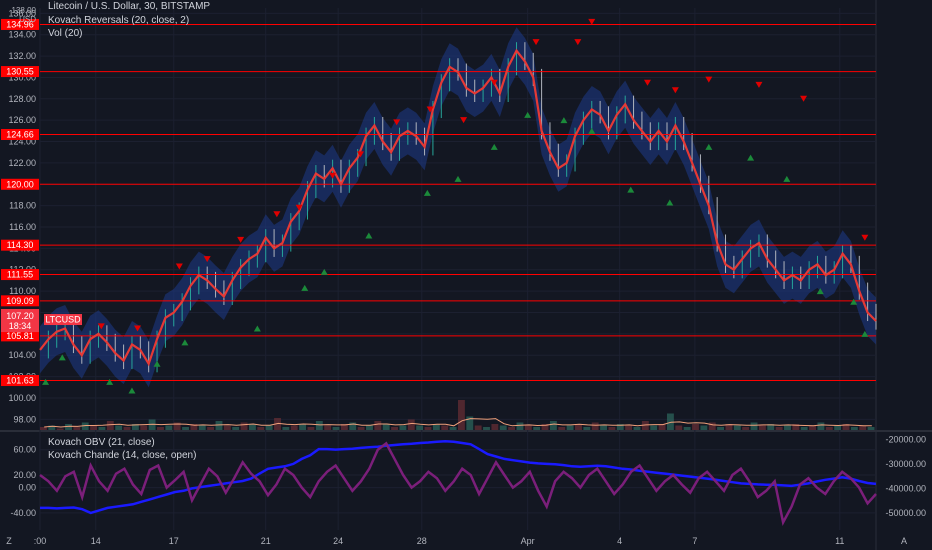  I want to click on current-price-label: 107.20, so click(20, 316).